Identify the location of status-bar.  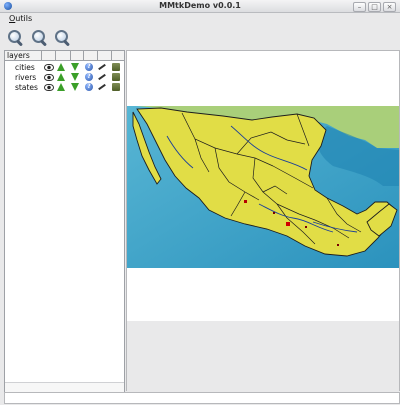
(202, 398).